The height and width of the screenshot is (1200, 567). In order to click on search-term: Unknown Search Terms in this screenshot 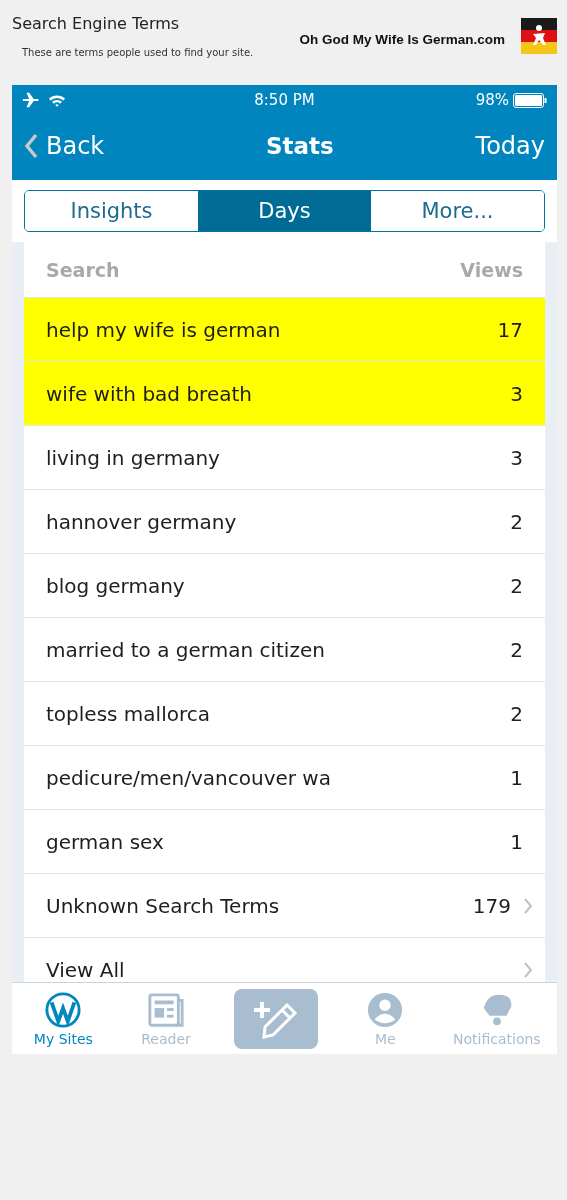, I will do `click(163, 905)`.